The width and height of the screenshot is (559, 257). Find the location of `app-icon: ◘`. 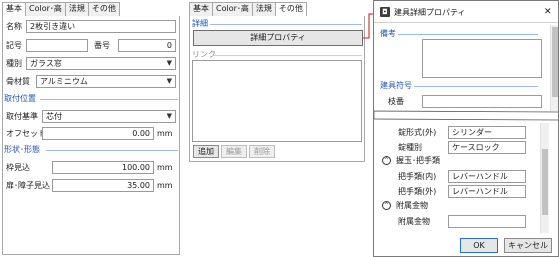

app-icon: ◘ is located at coordinates (385, 12).